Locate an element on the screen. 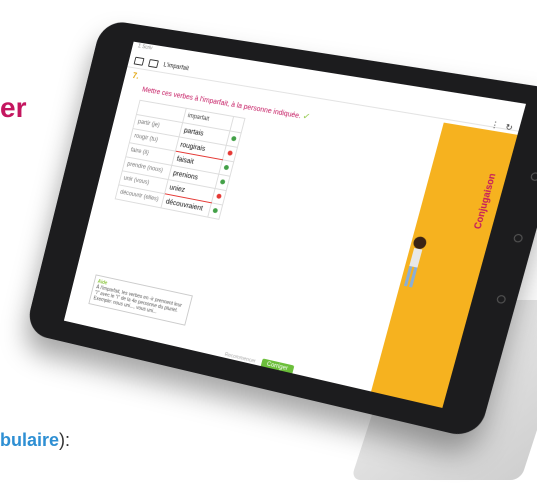  correct-button: Corriger is located at coordinates (277, 367).